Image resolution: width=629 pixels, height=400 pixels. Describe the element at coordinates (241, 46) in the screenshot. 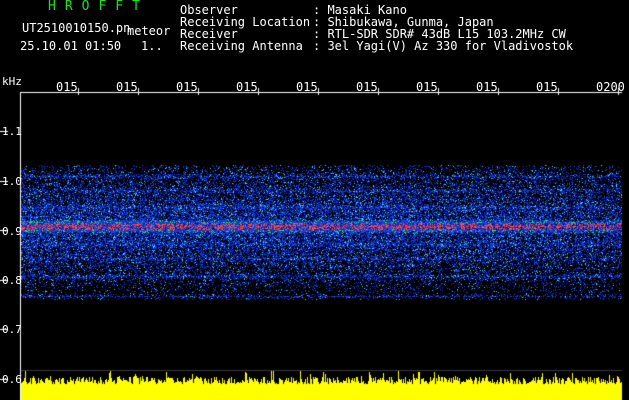

I see `antenna-label: Receiving Antenna` at that location.